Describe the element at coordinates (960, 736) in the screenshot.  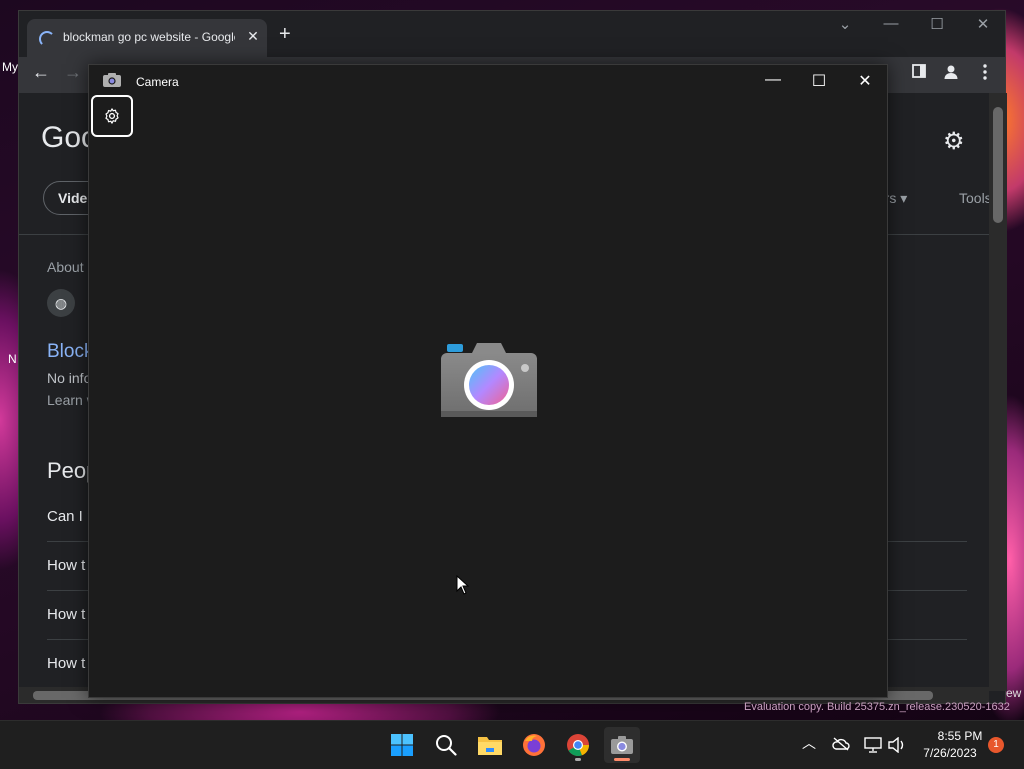
I see `clock-time: 8:55 PM` at that location.